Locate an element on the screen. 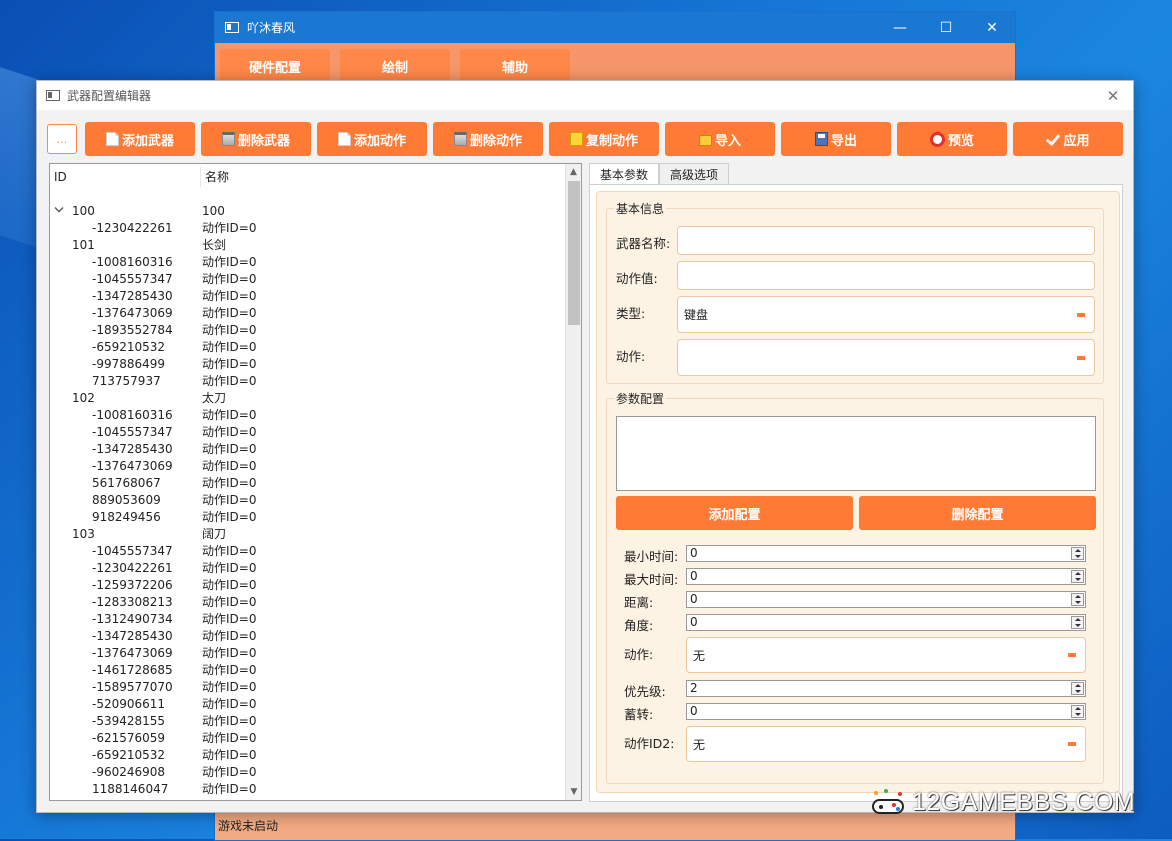 This screenshot has height=841, width=1172. tree-action-row: -520906611 动作ID=0 is located at coordinates (308, 703).